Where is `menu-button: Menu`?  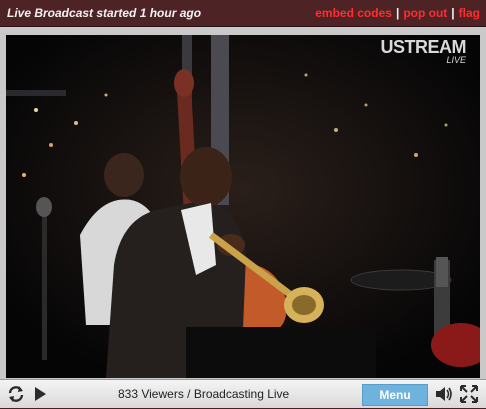 menu-button: Menu is located at coordinates (395, 395).